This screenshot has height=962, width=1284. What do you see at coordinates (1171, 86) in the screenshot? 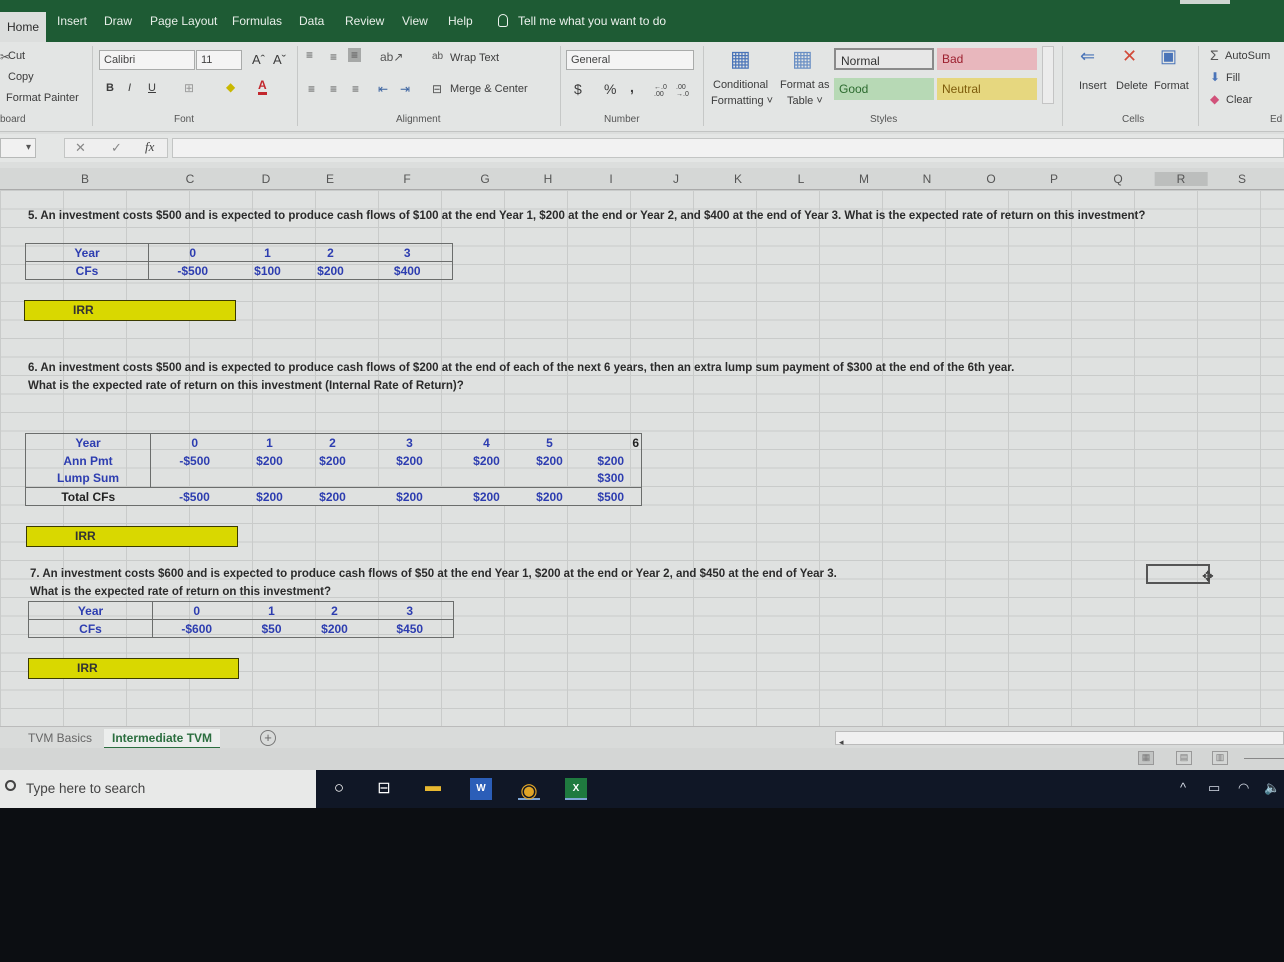
I see `format-button: Format` at bounding box center [1171, 86].